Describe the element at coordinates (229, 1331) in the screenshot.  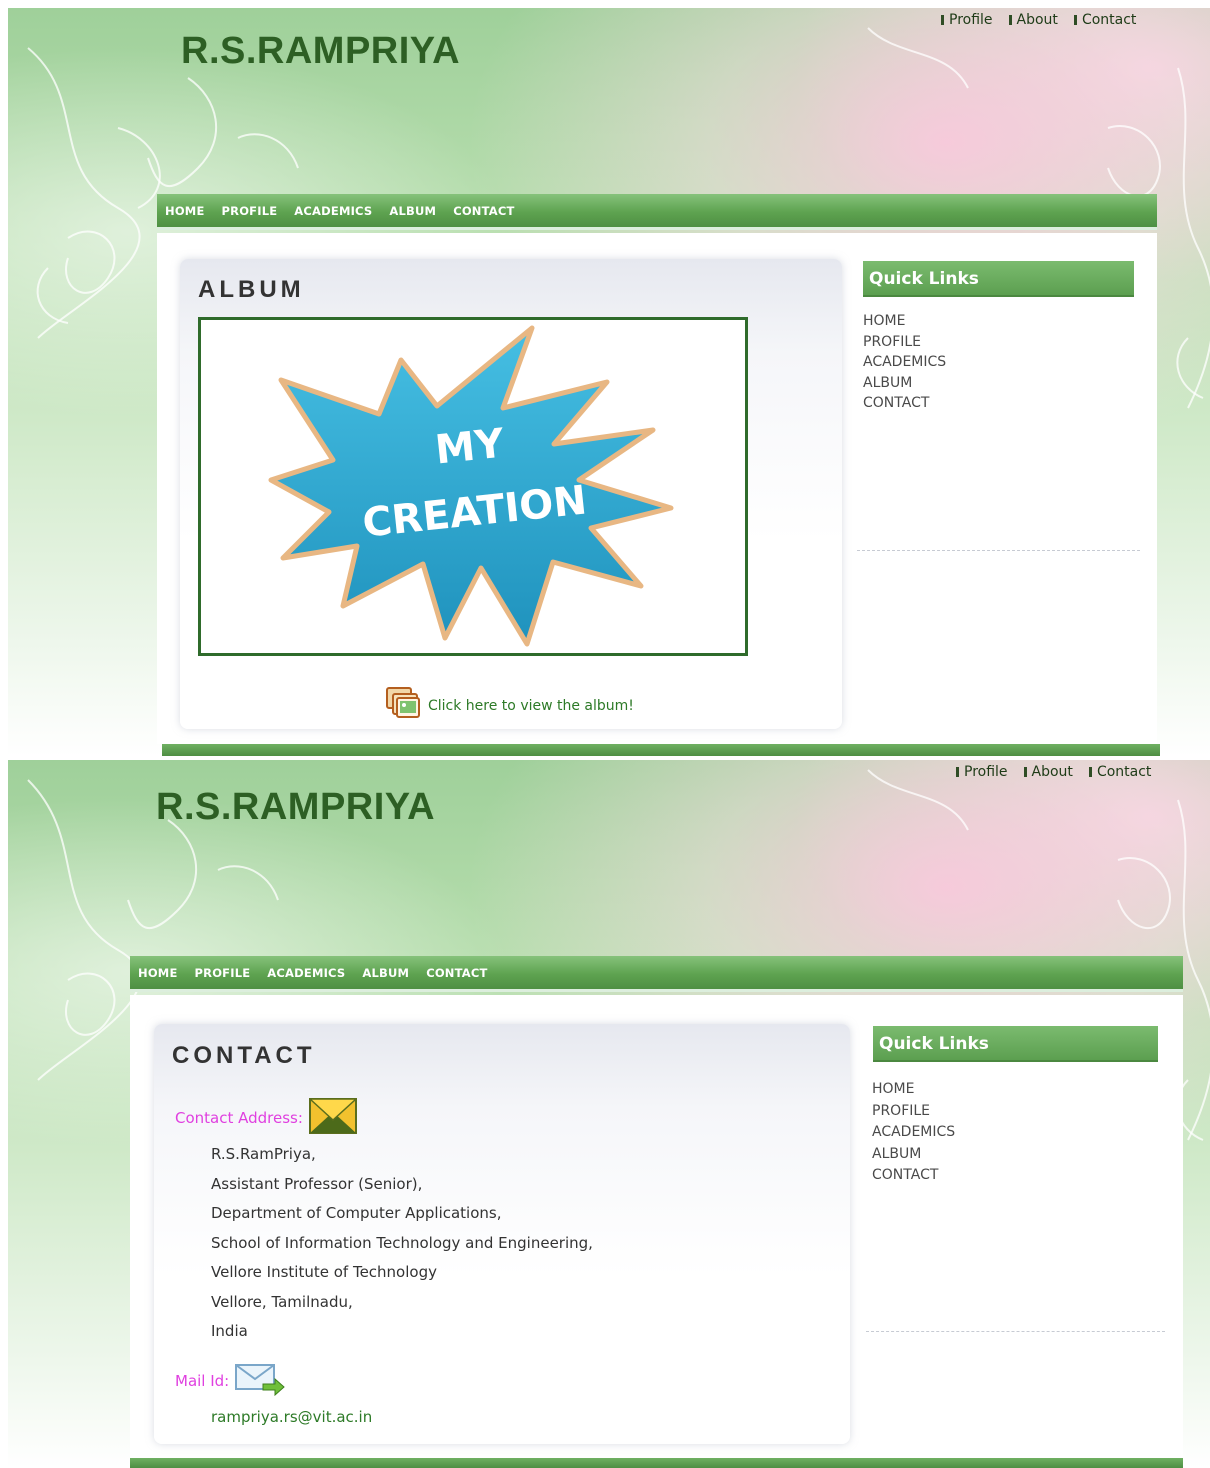
I see `address-line: India` at that location.